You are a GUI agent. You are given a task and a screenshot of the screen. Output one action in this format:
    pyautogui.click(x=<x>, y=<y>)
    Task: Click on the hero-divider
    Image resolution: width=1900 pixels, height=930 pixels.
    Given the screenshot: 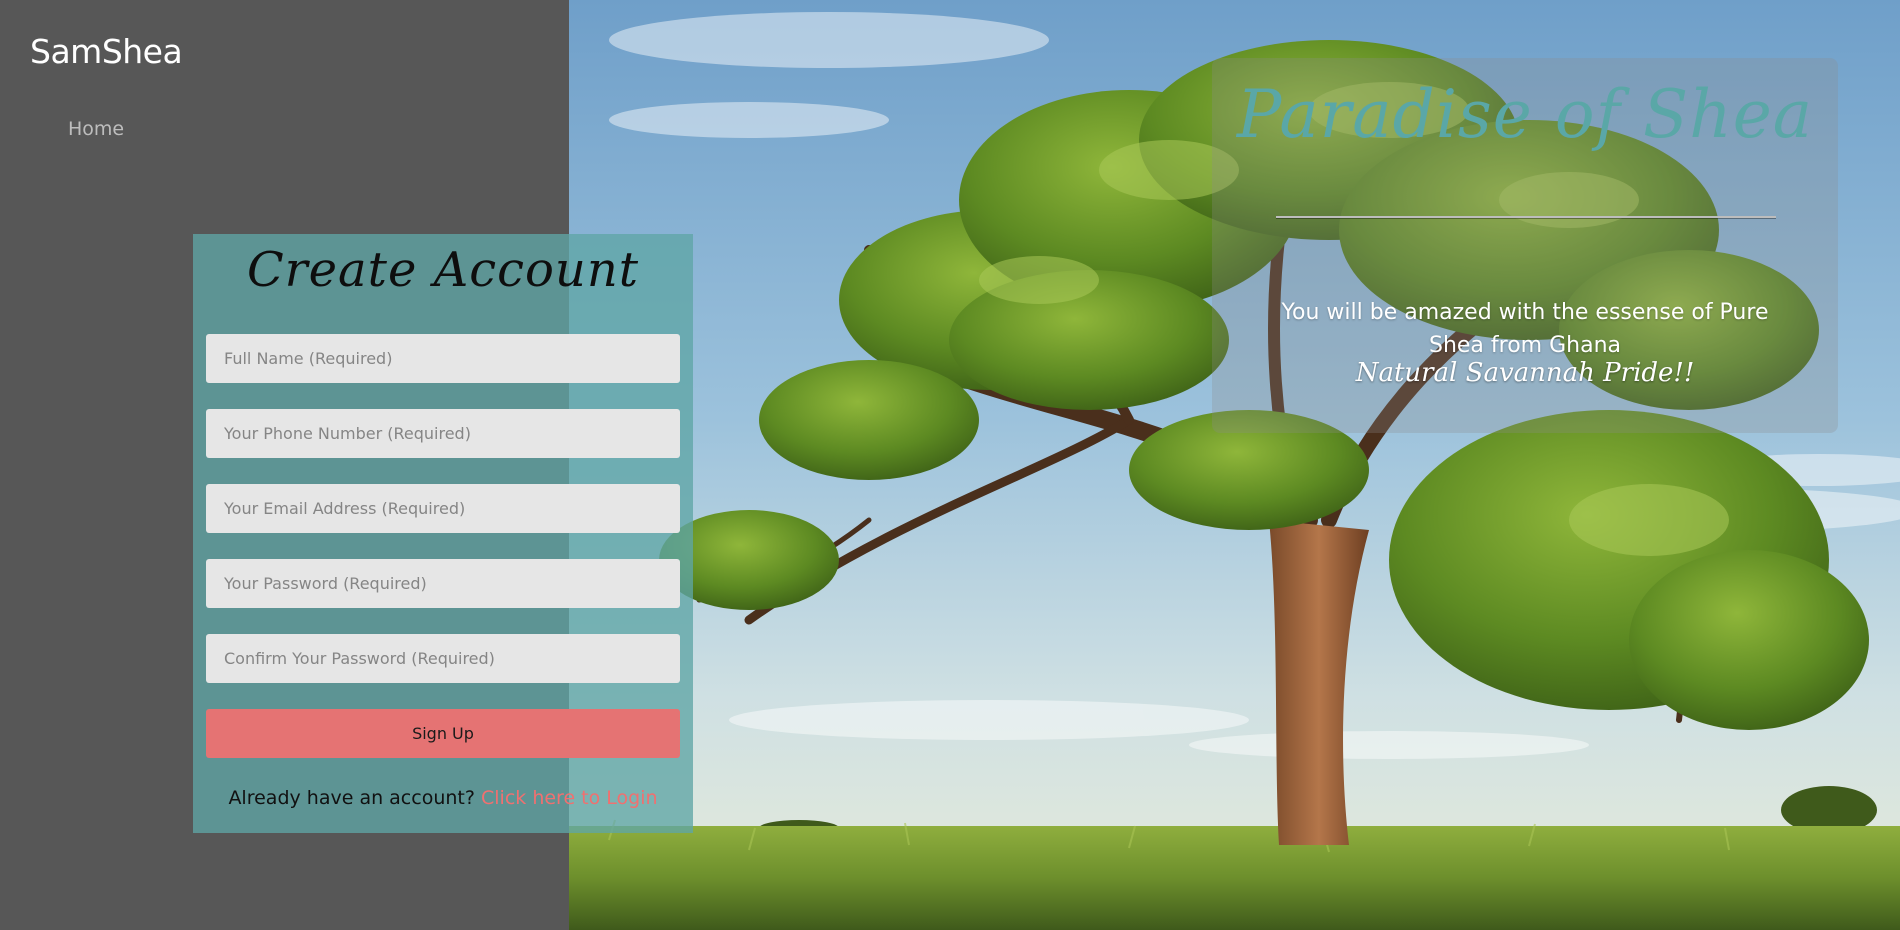 What is the action you would take?
    pyautogui.click(x=1526, y=217)
    